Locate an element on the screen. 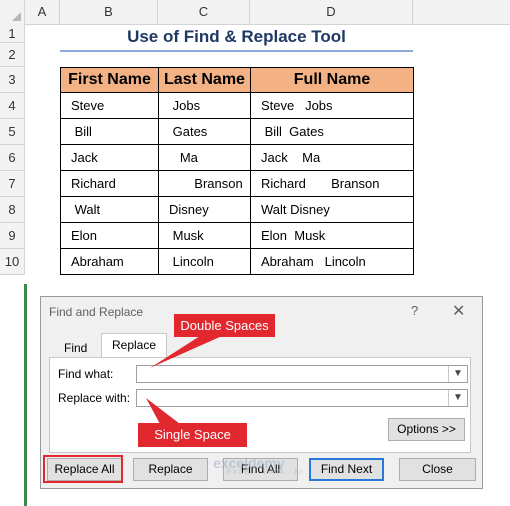 The height and width of the screenshot is (506, 510). cell-full-name: Abraham Lincoln is located at coordinates (332, 261).